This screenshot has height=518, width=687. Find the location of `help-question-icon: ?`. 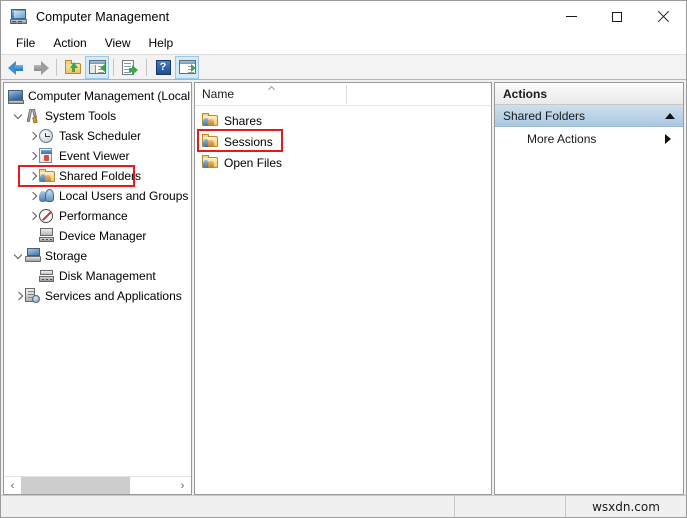

help-question-icon: ? is located at coordinates (163, 67).